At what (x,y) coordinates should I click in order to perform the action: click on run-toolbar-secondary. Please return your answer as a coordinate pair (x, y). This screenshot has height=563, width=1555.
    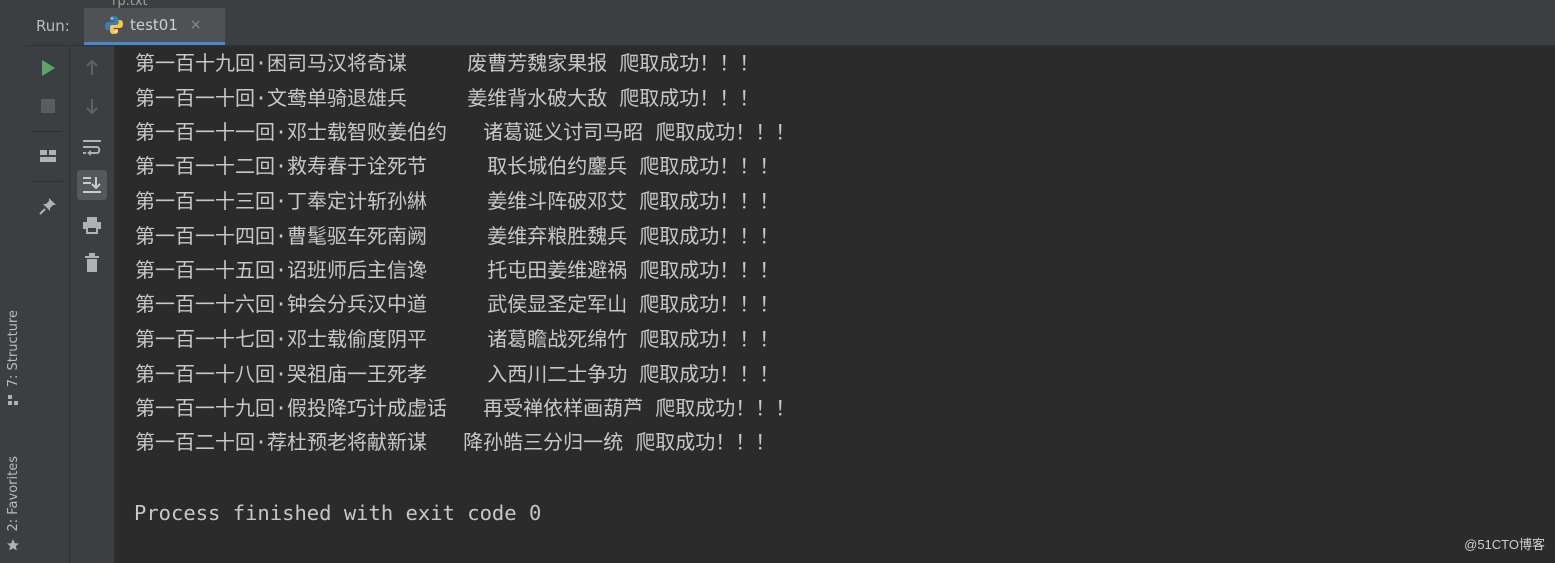
    Looking at the image, I should click on (92, 304).